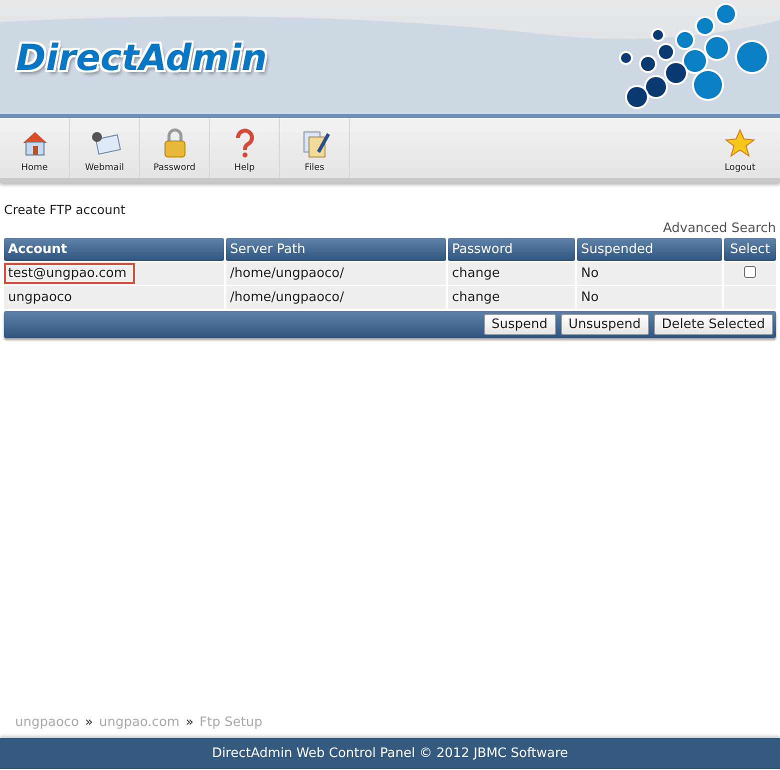 This screenshot has height=770, width=780. What do you see at coordinates (740, 143) in the screenshot?
I see `star-icon` at bounding box center [740, 143].